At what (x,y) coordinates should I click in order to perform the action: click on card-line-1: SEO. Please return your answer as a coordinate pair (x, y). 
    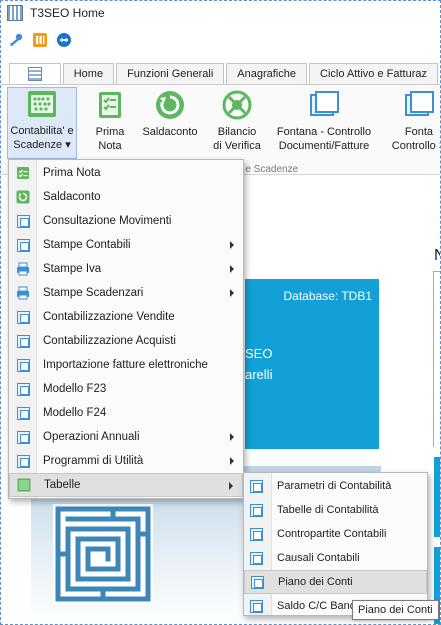
    Looking at the image, I should click on (259, 353).